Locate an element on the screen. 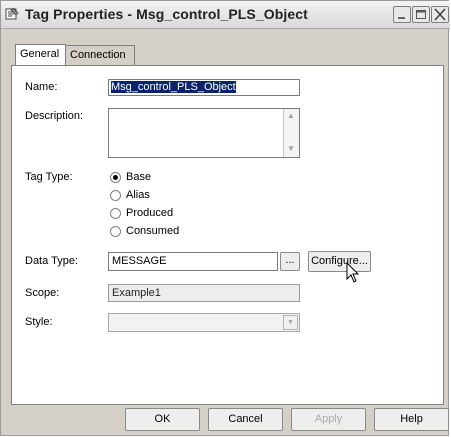 This screenshot has width=451, height=437. tag-properties-icon is located at coordinates (12, 13).